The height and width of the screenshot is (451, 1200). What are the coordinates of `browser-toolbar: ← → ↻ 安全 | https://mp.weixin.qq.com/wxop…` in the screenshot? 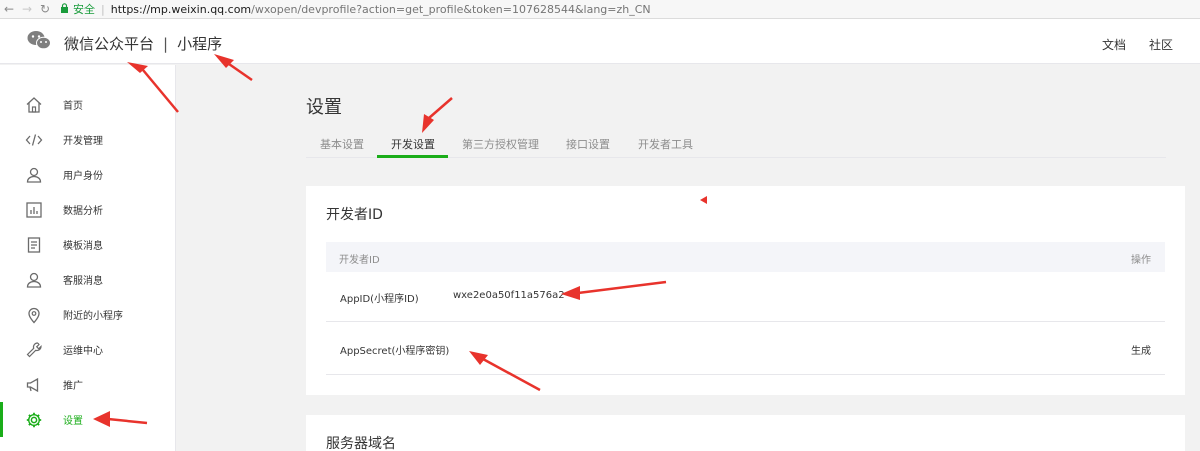 It's located at (600, 9).